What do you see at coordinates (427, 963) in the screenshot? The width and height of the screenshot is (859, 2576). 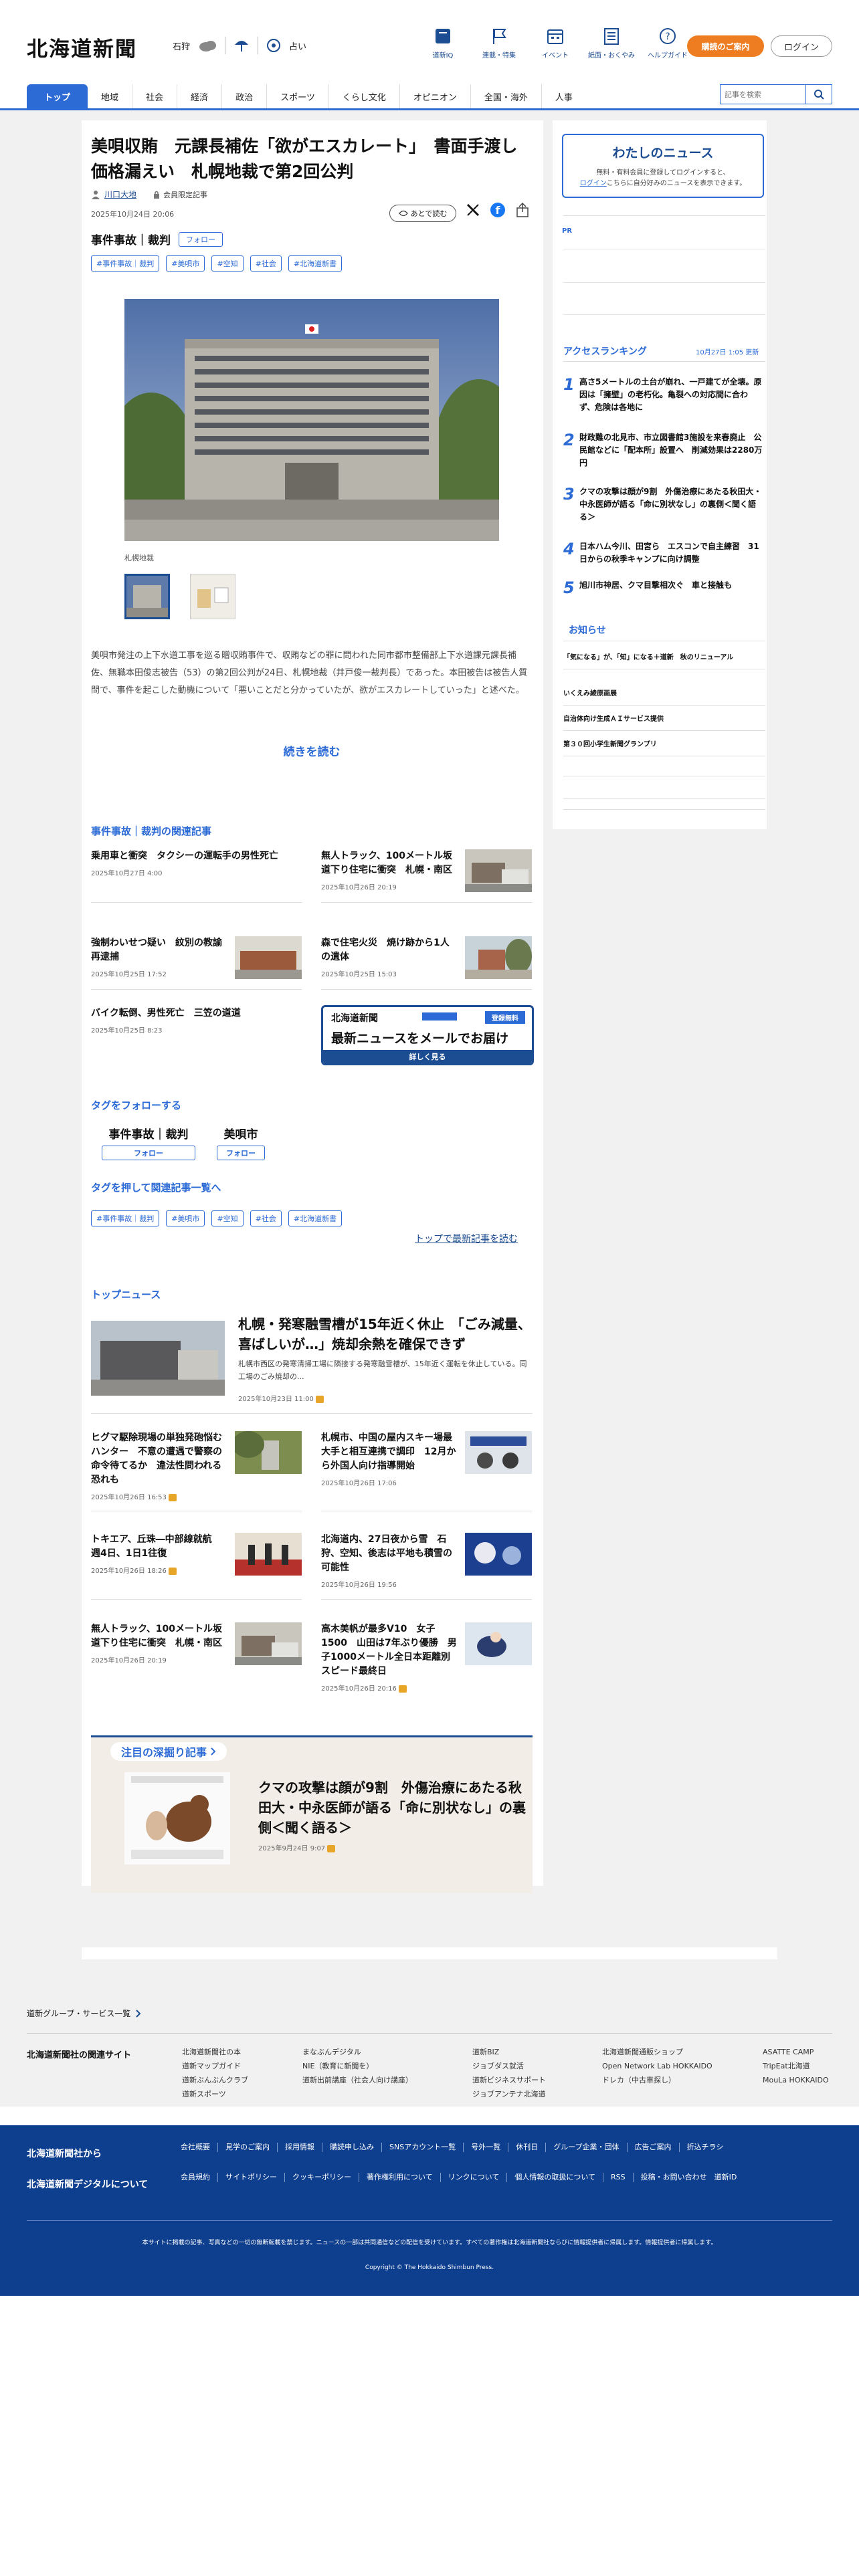 I see `related-article: 森で住宅火災 焼け跡から1人の遺体 2025年10月25日 15:03` at bounding box center [427, 963].